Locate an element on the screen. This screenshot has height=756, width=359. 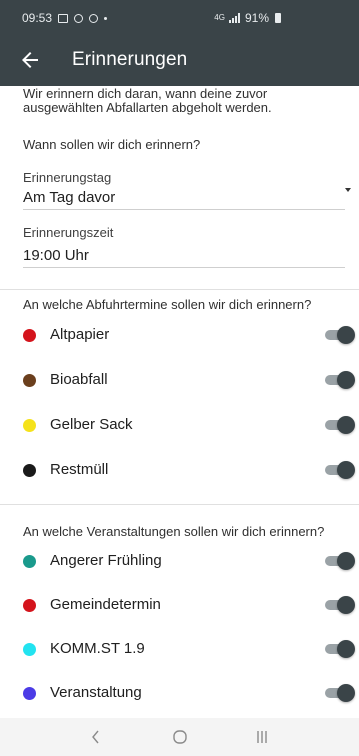
gallery-notification-icon is located at coordinates (63, 18).